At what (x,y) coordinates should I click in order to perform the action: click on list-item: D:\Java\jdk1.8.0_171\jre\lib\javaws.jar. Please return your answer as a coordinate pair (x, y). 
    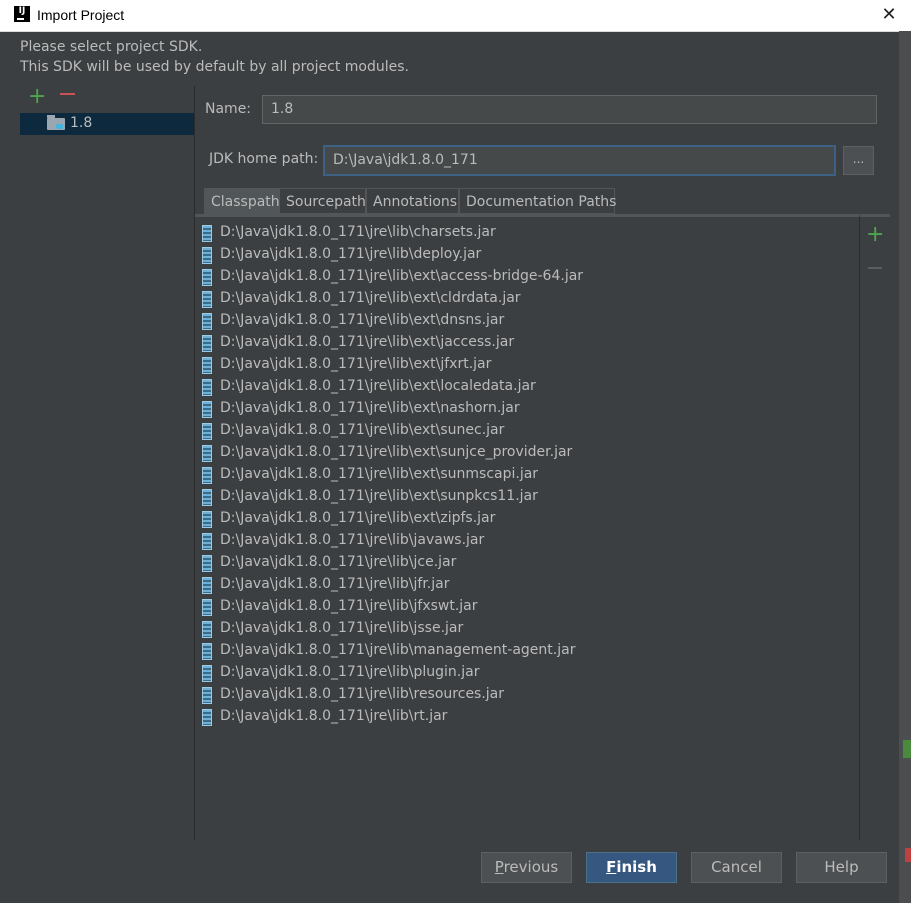
    Looking at the image, I should click on (525, 541).